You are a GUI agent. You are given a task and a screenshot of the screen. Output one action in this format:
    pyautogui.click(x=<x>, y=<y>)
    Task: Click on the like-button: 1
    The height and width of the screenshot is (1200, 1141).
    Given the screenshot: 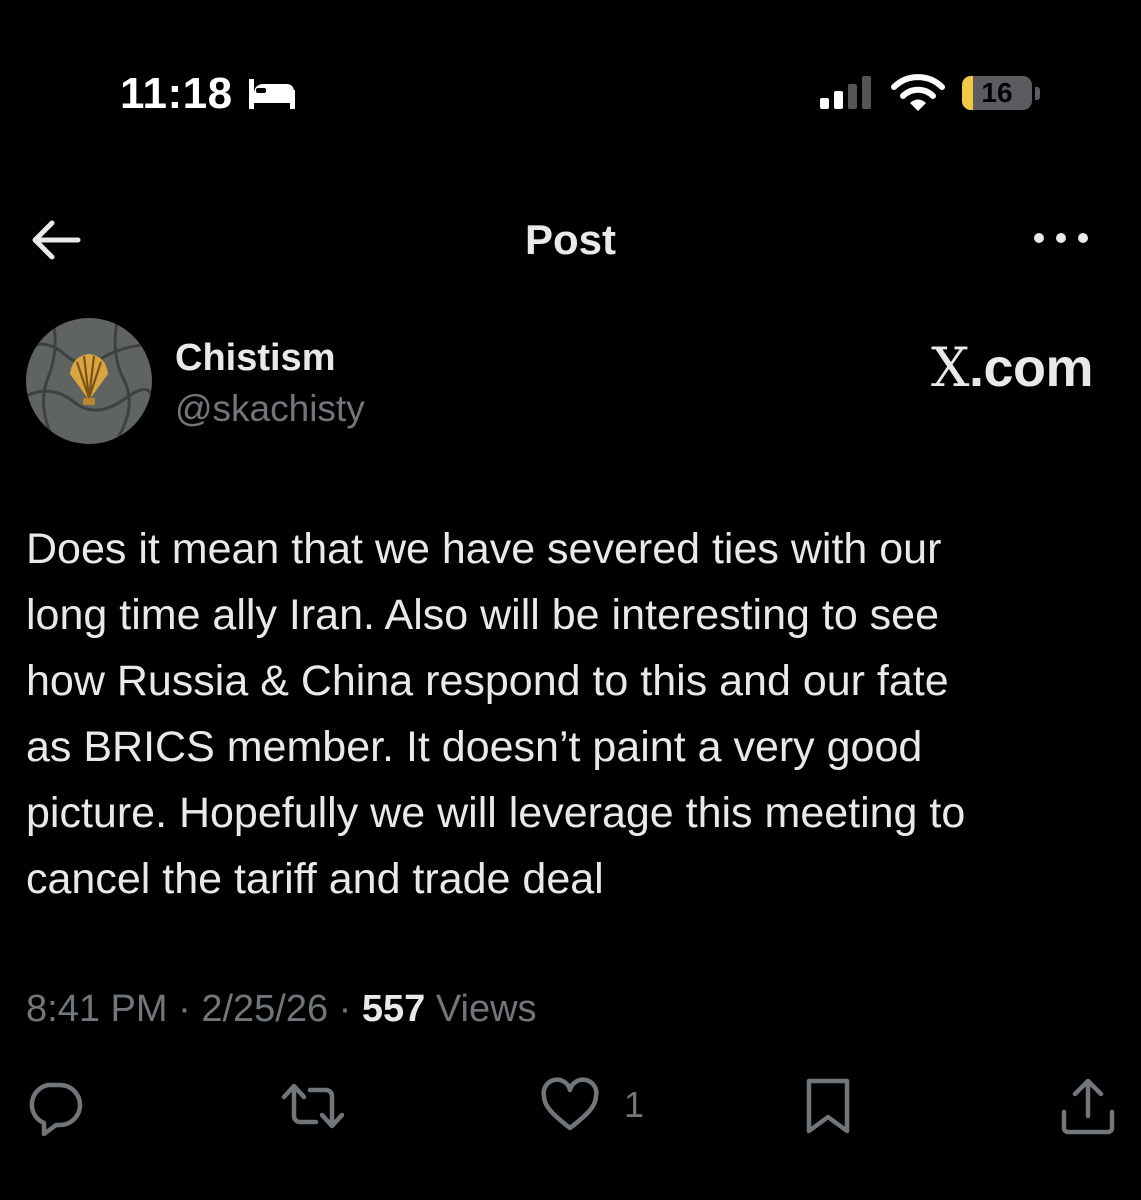 What is the action you would take?
    pyautogui.click(x=595, y=1106)
    